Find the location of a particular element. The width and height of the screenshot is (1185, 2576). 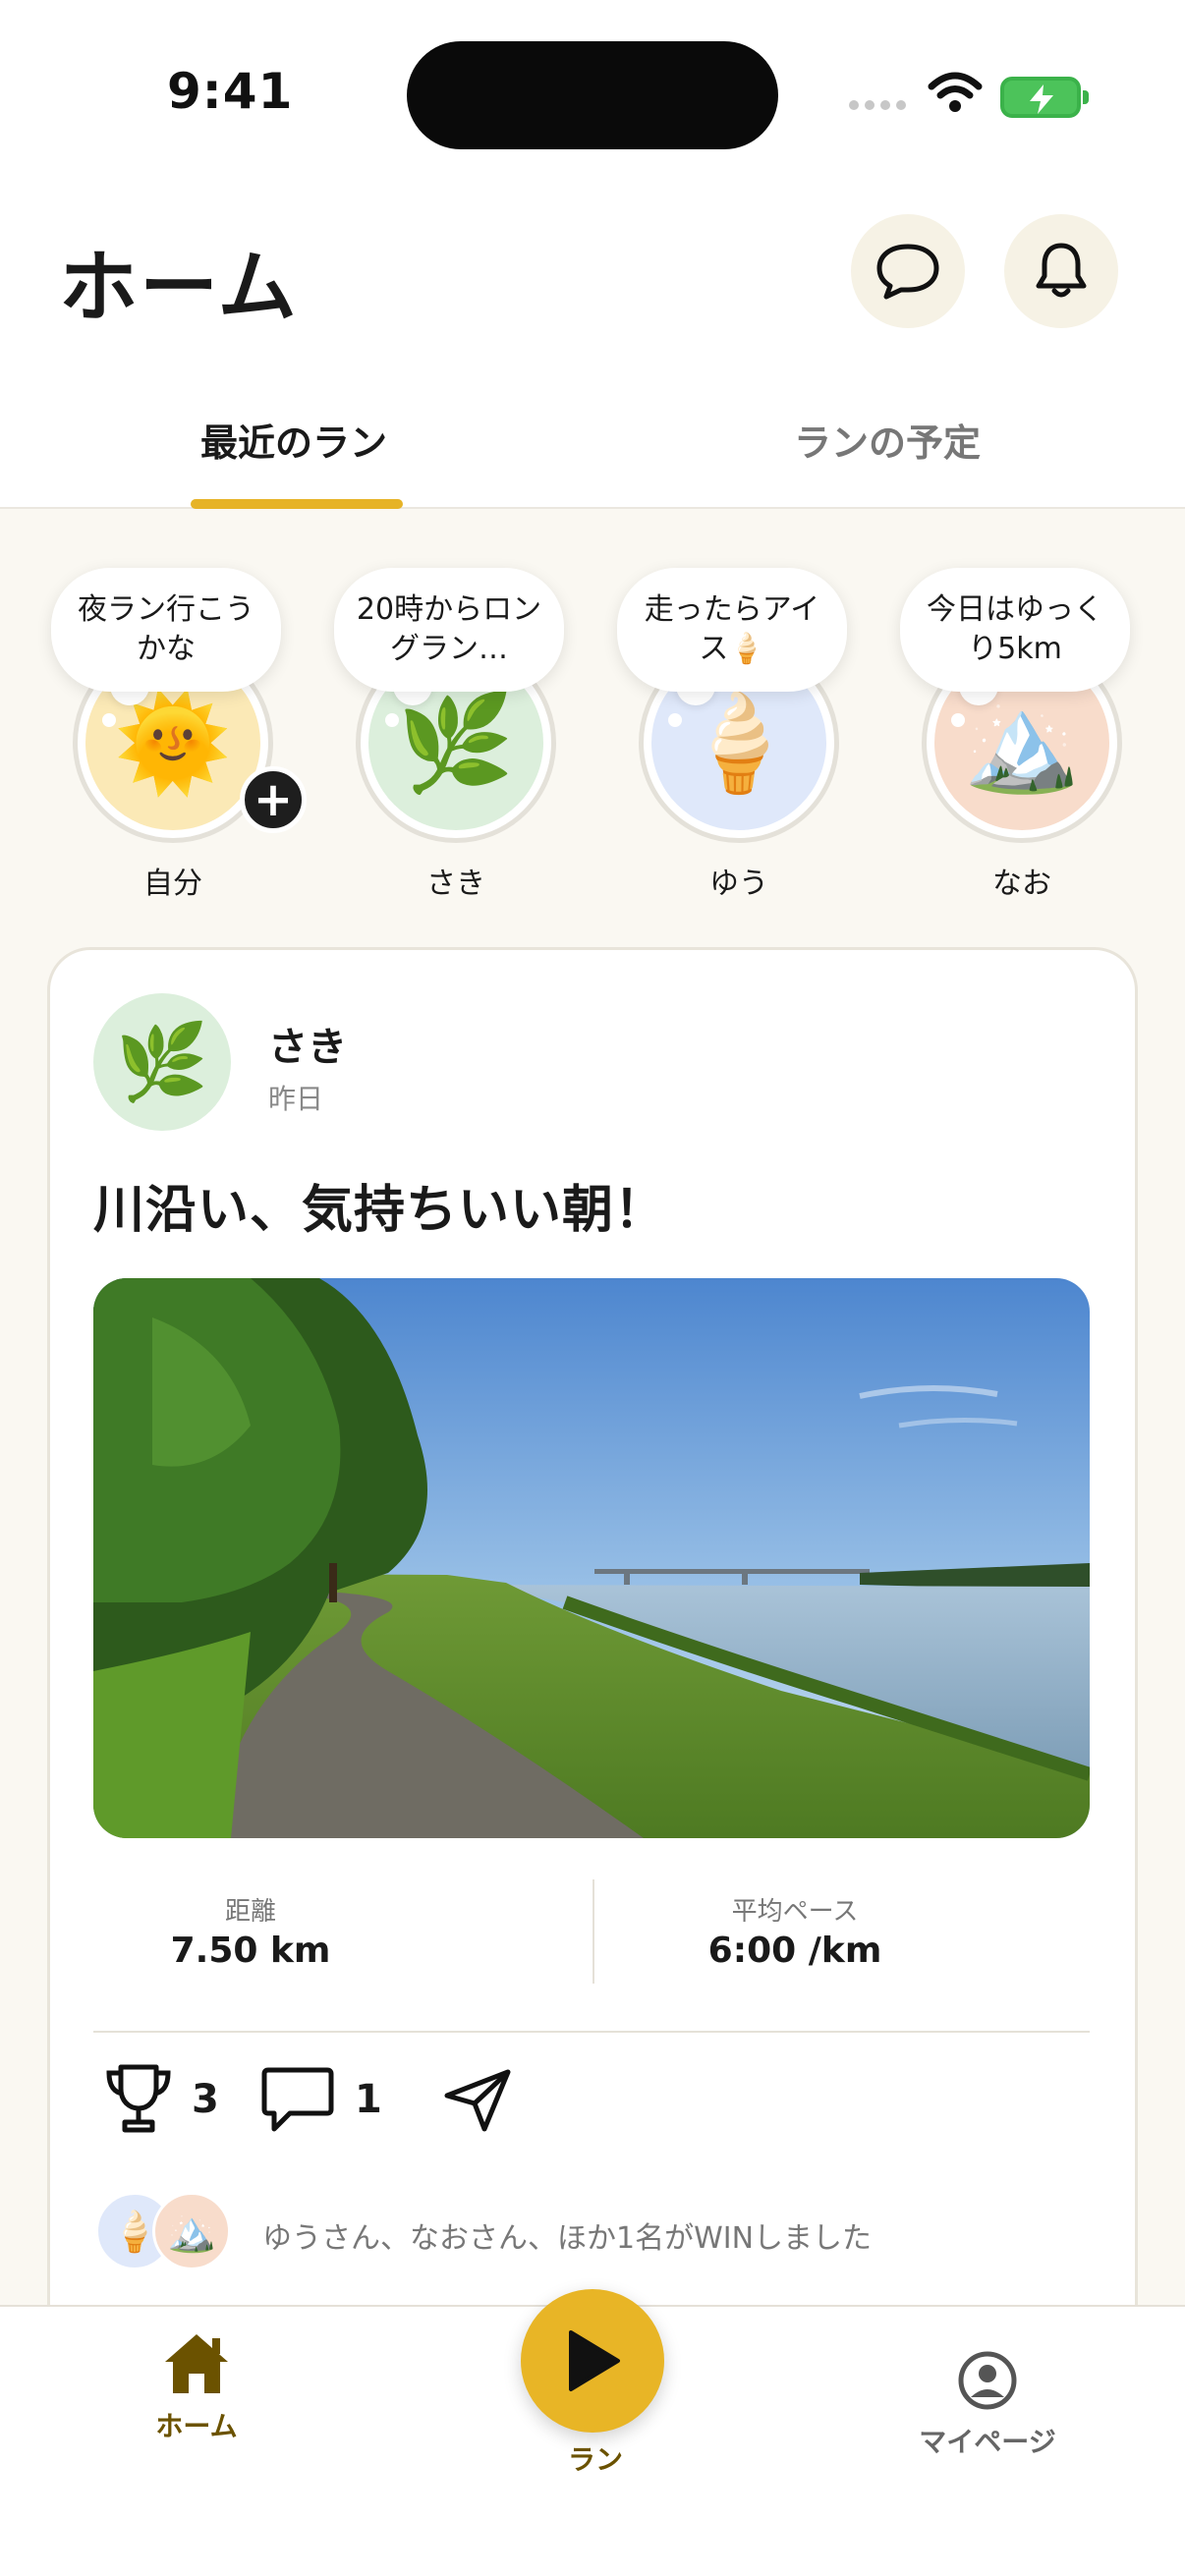

comment-button: 1 is located at coordinates (320, 2099).